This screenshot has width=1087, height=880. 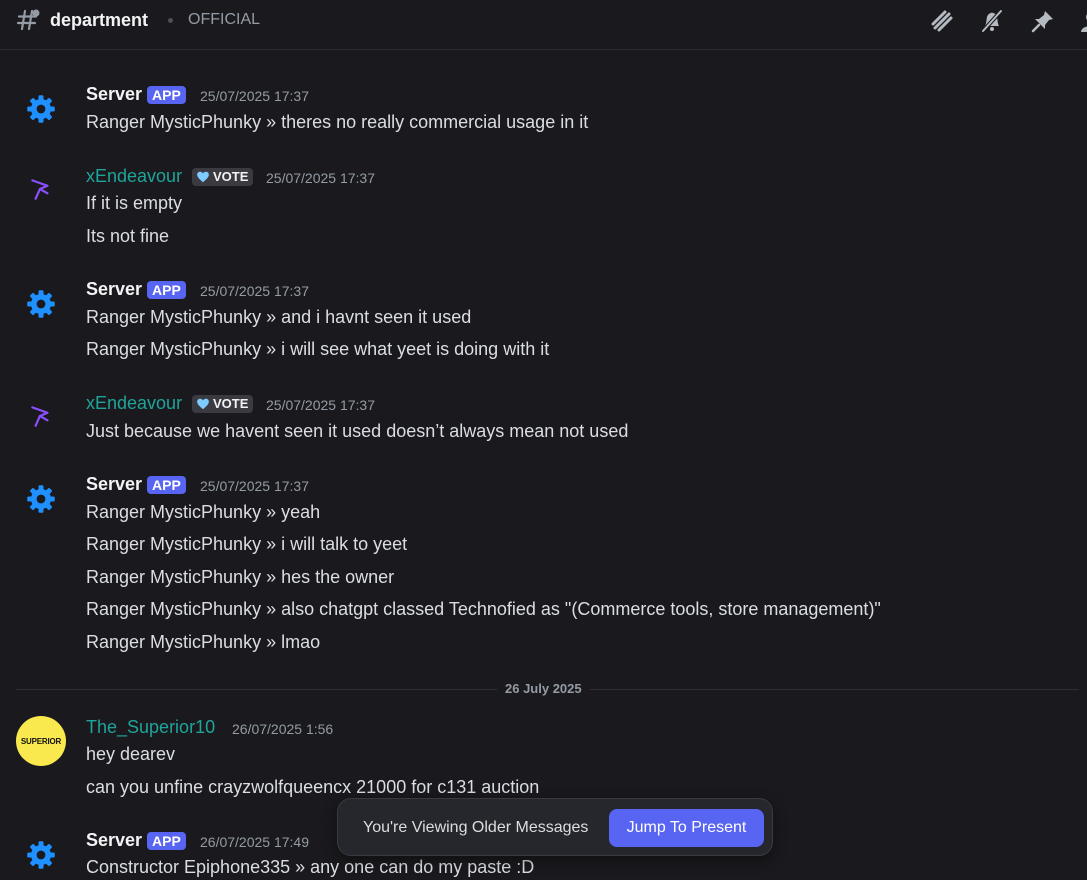 I want to click on author-name: The_Superior10, so click(x=150, y=727).